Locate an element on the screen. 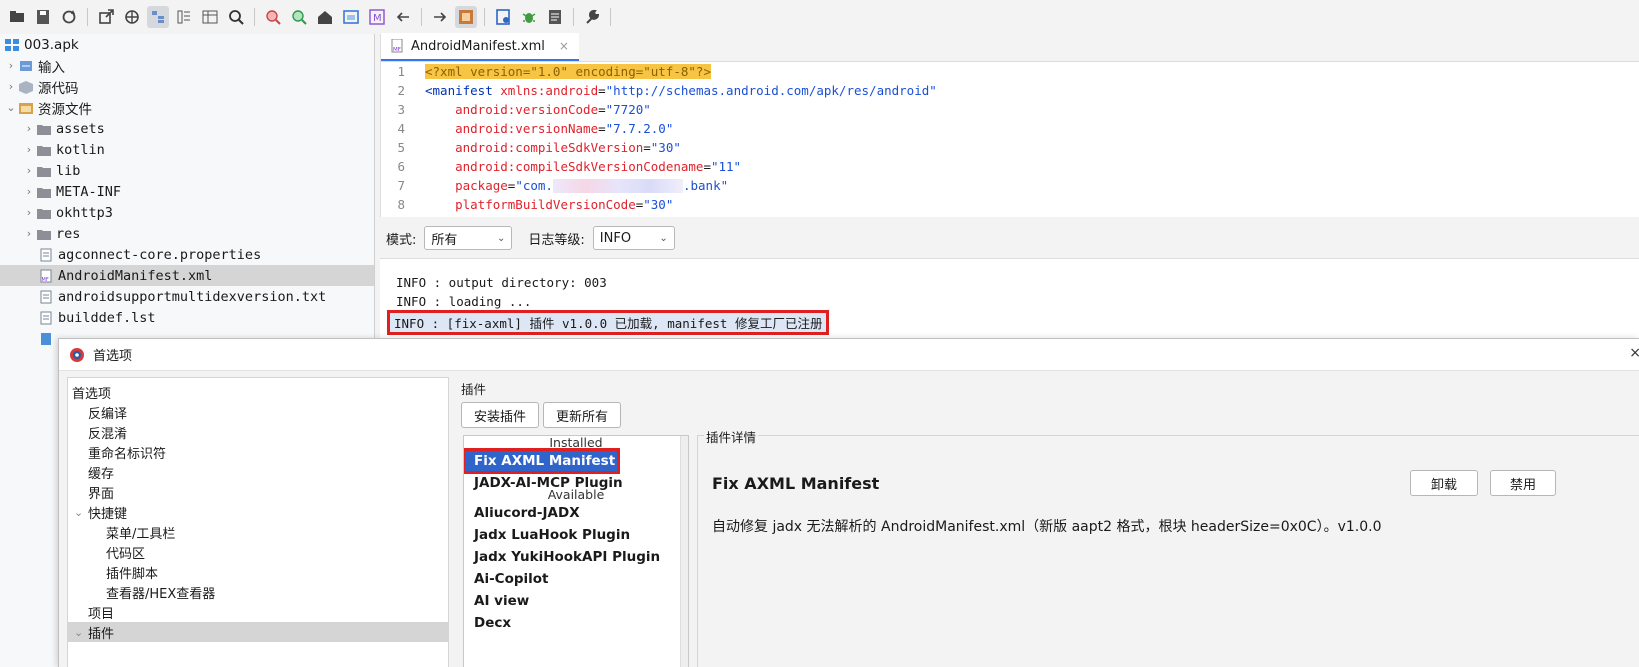 The image size is (1639, 667). tree-item-label: 资源文件 is located at coordinates (65, 109).